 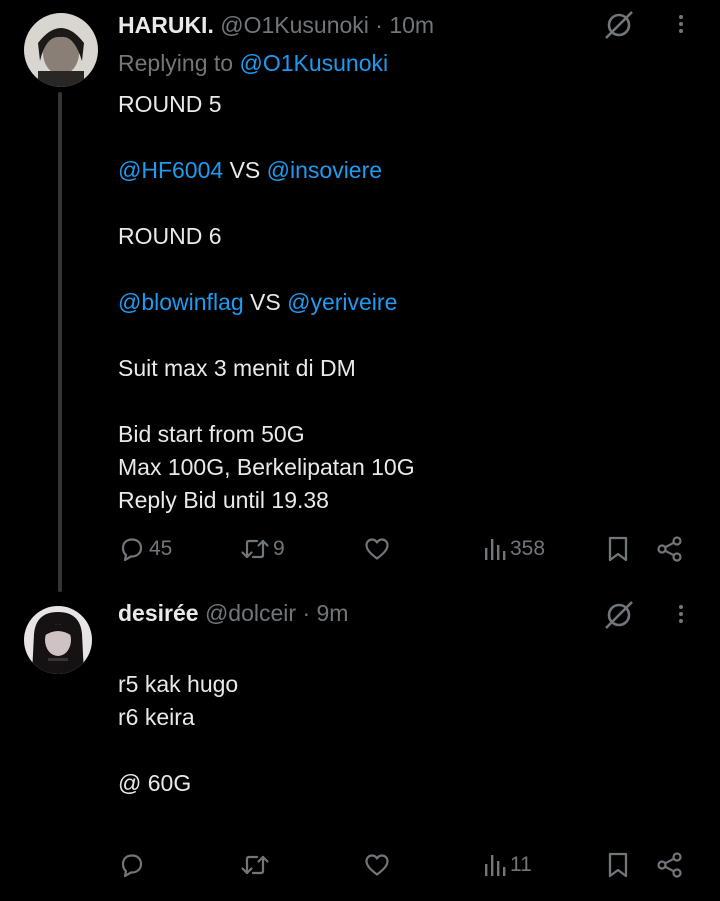 I want to click on reply-button: 45, so click(x=145, y=549).